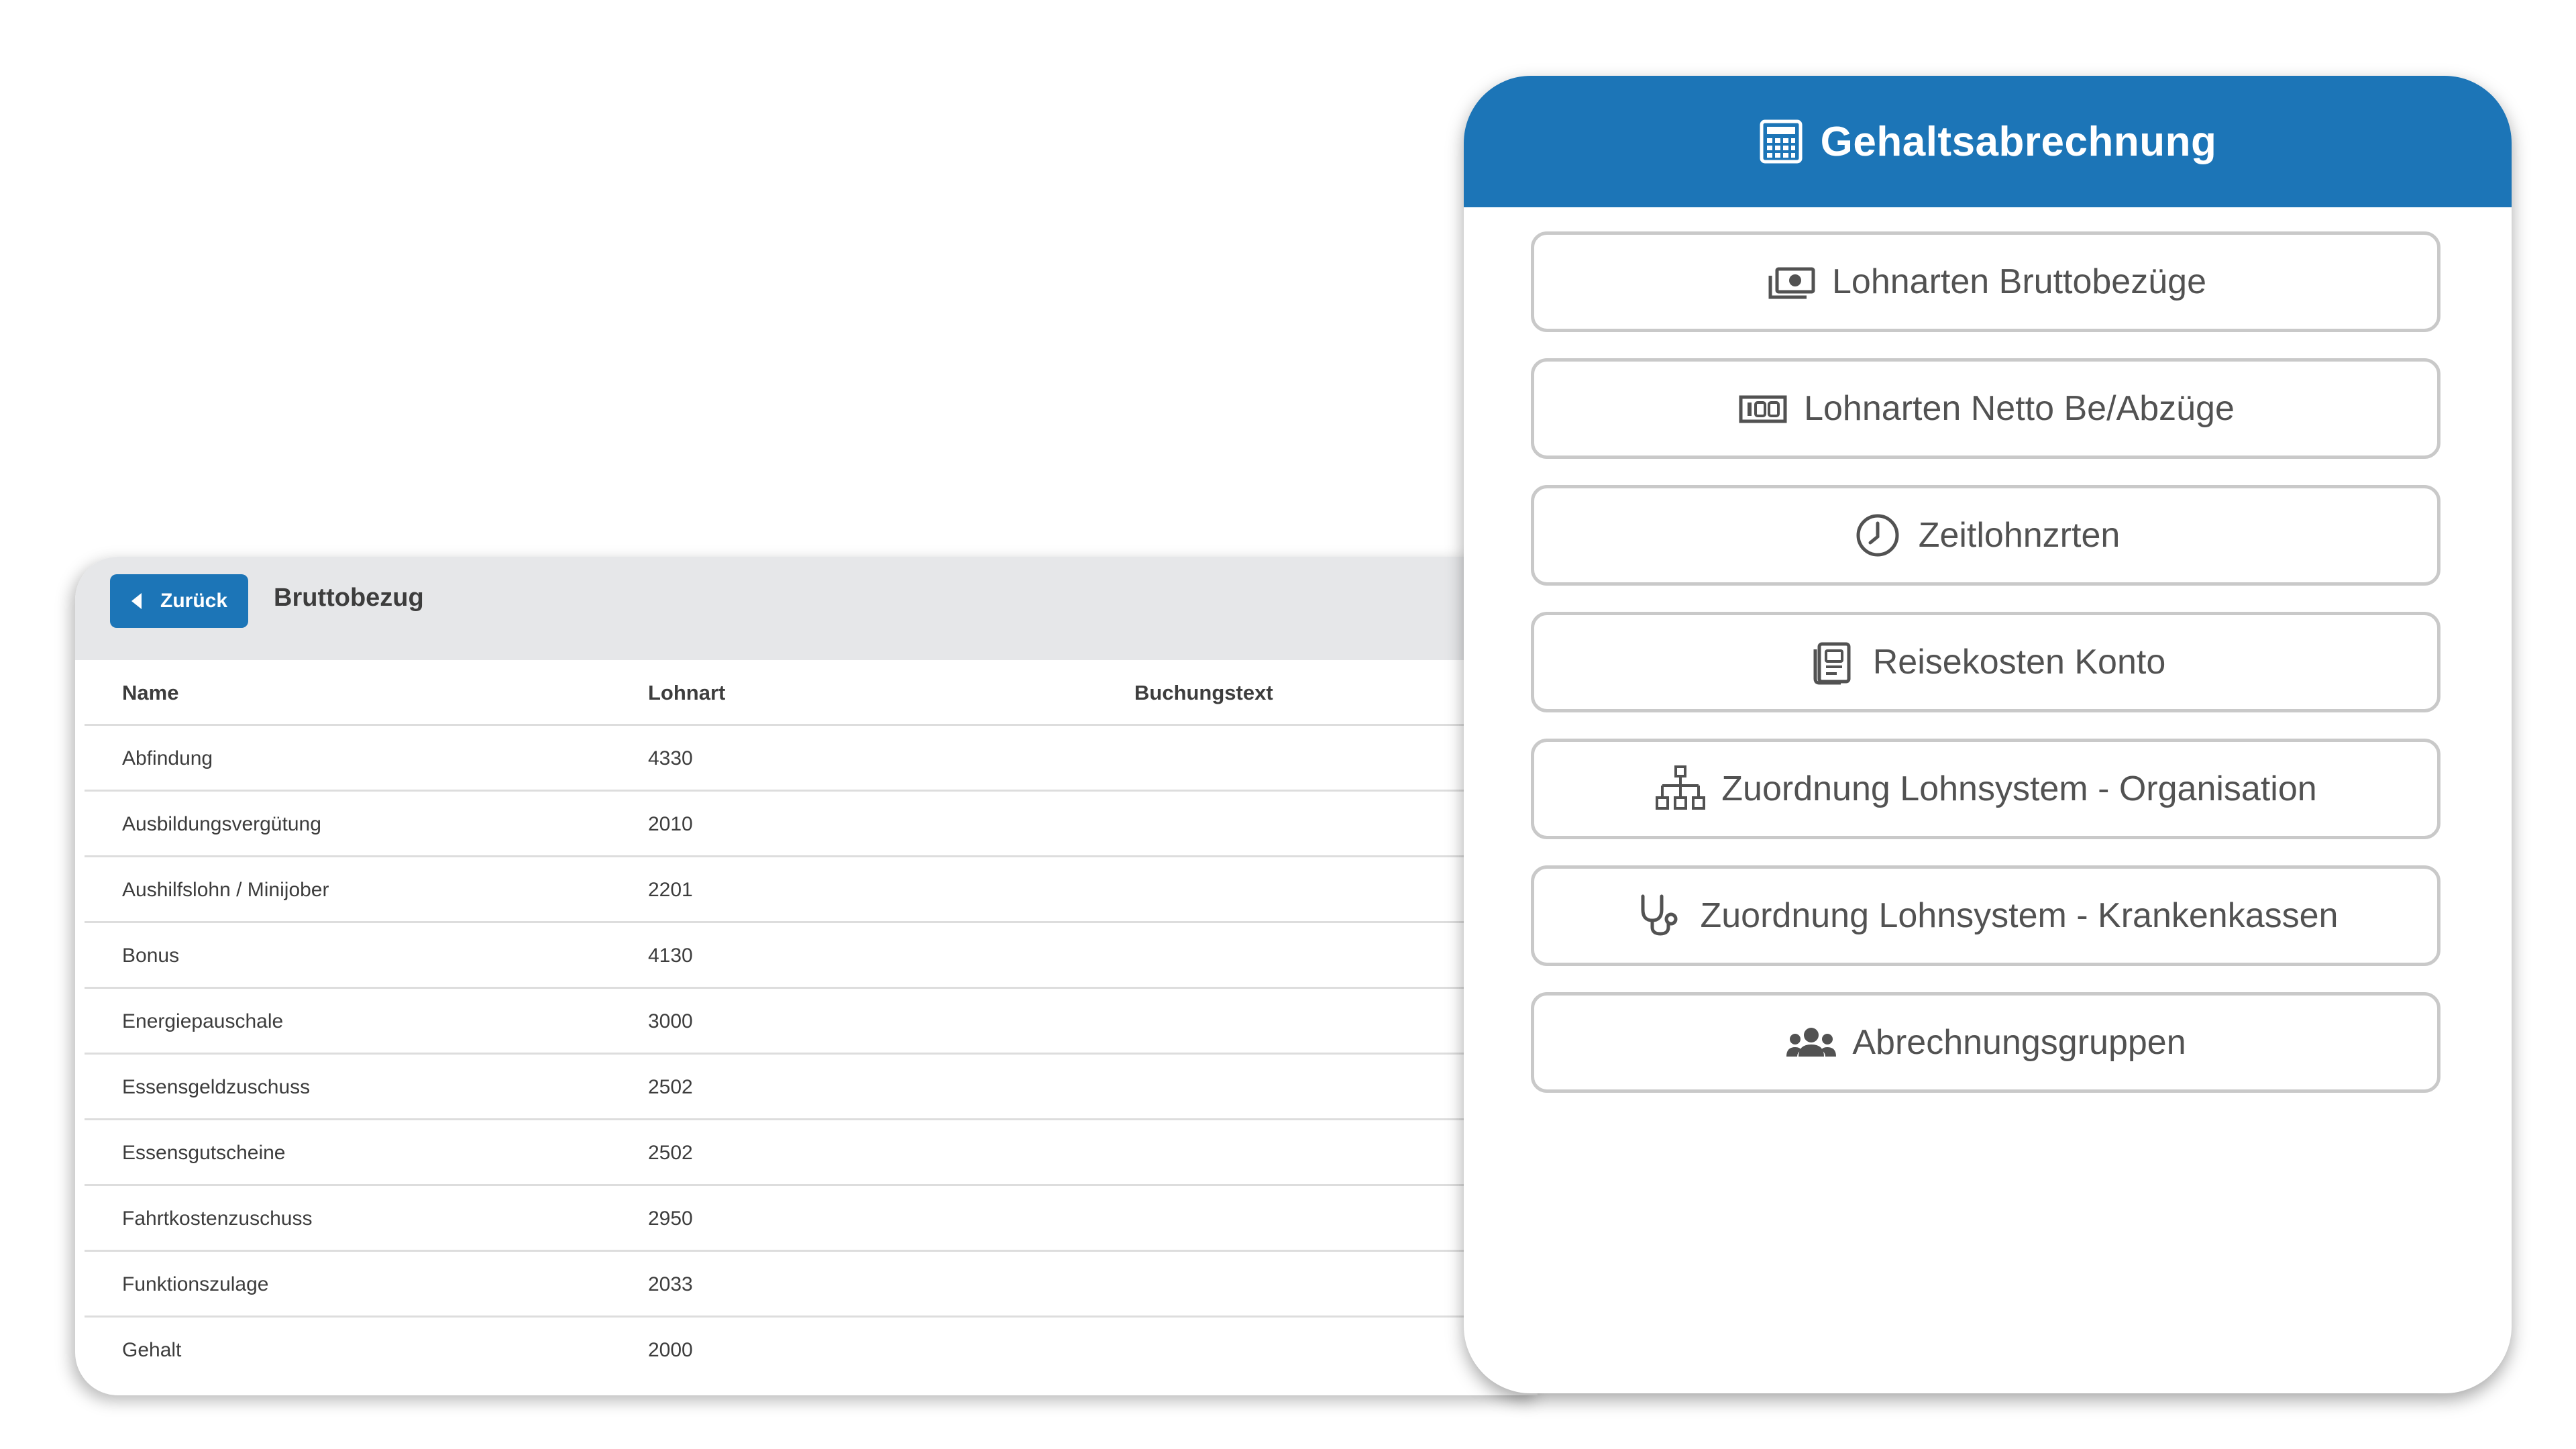 The width and height of the screenshot is (2576, 1449). I want to click on users-icon, so click(1811, 1042).